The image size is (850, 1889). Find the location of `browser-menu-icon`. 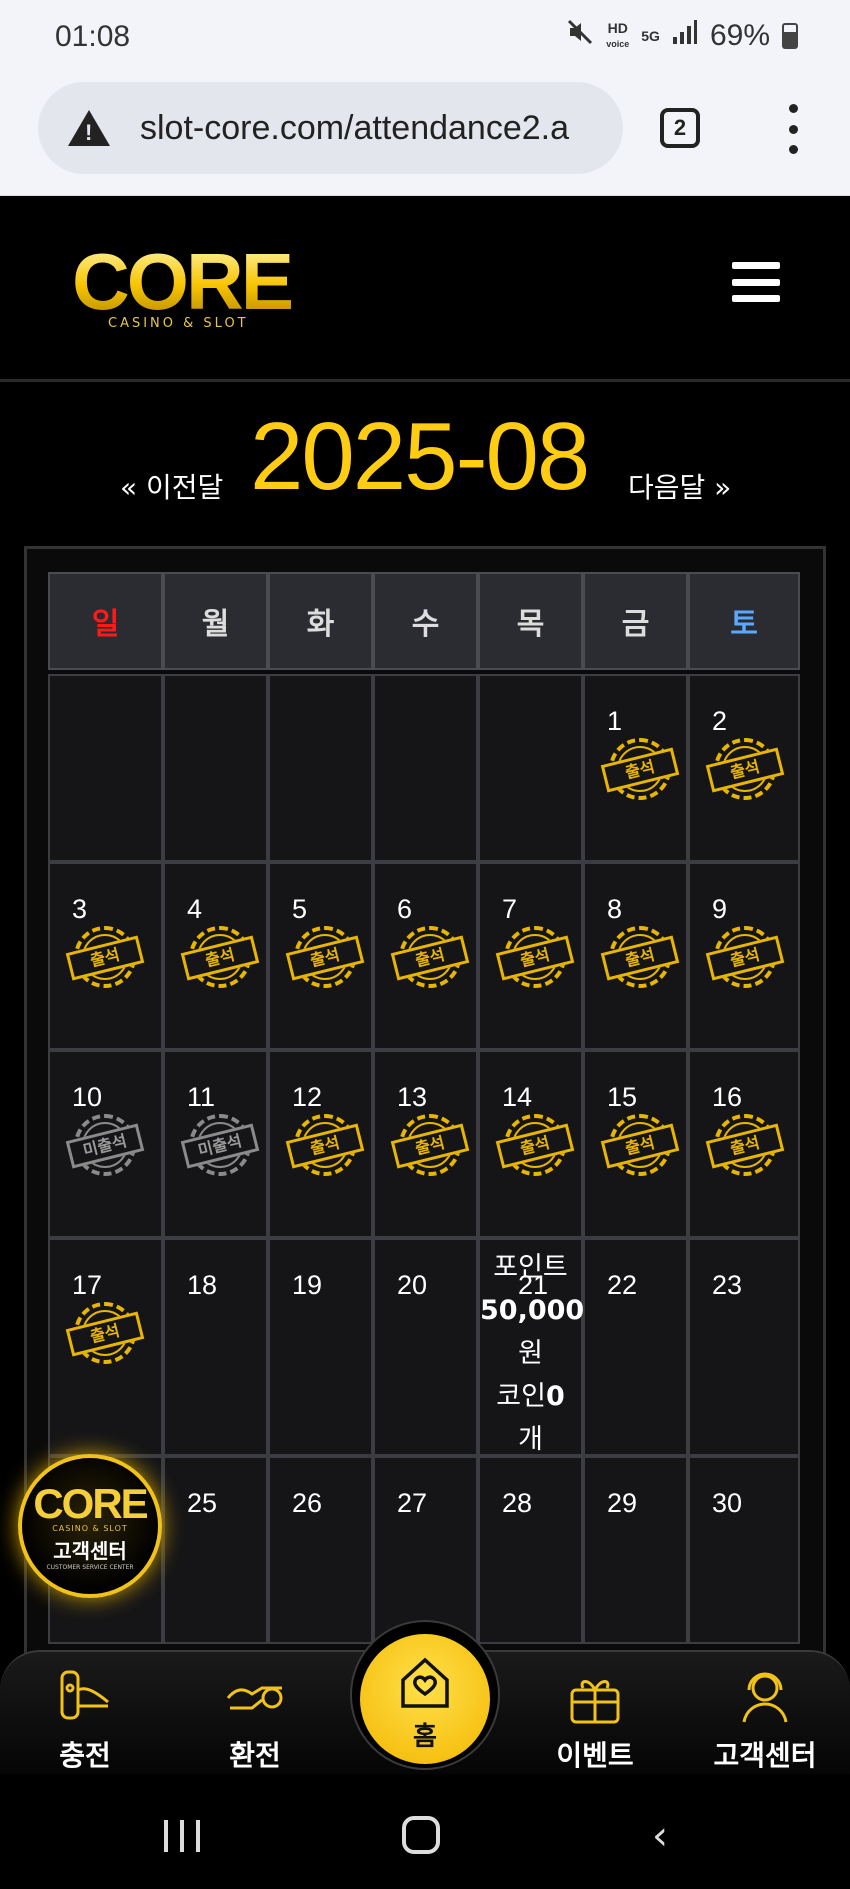

browser-menu-icon is located at coordinates (793, 129).